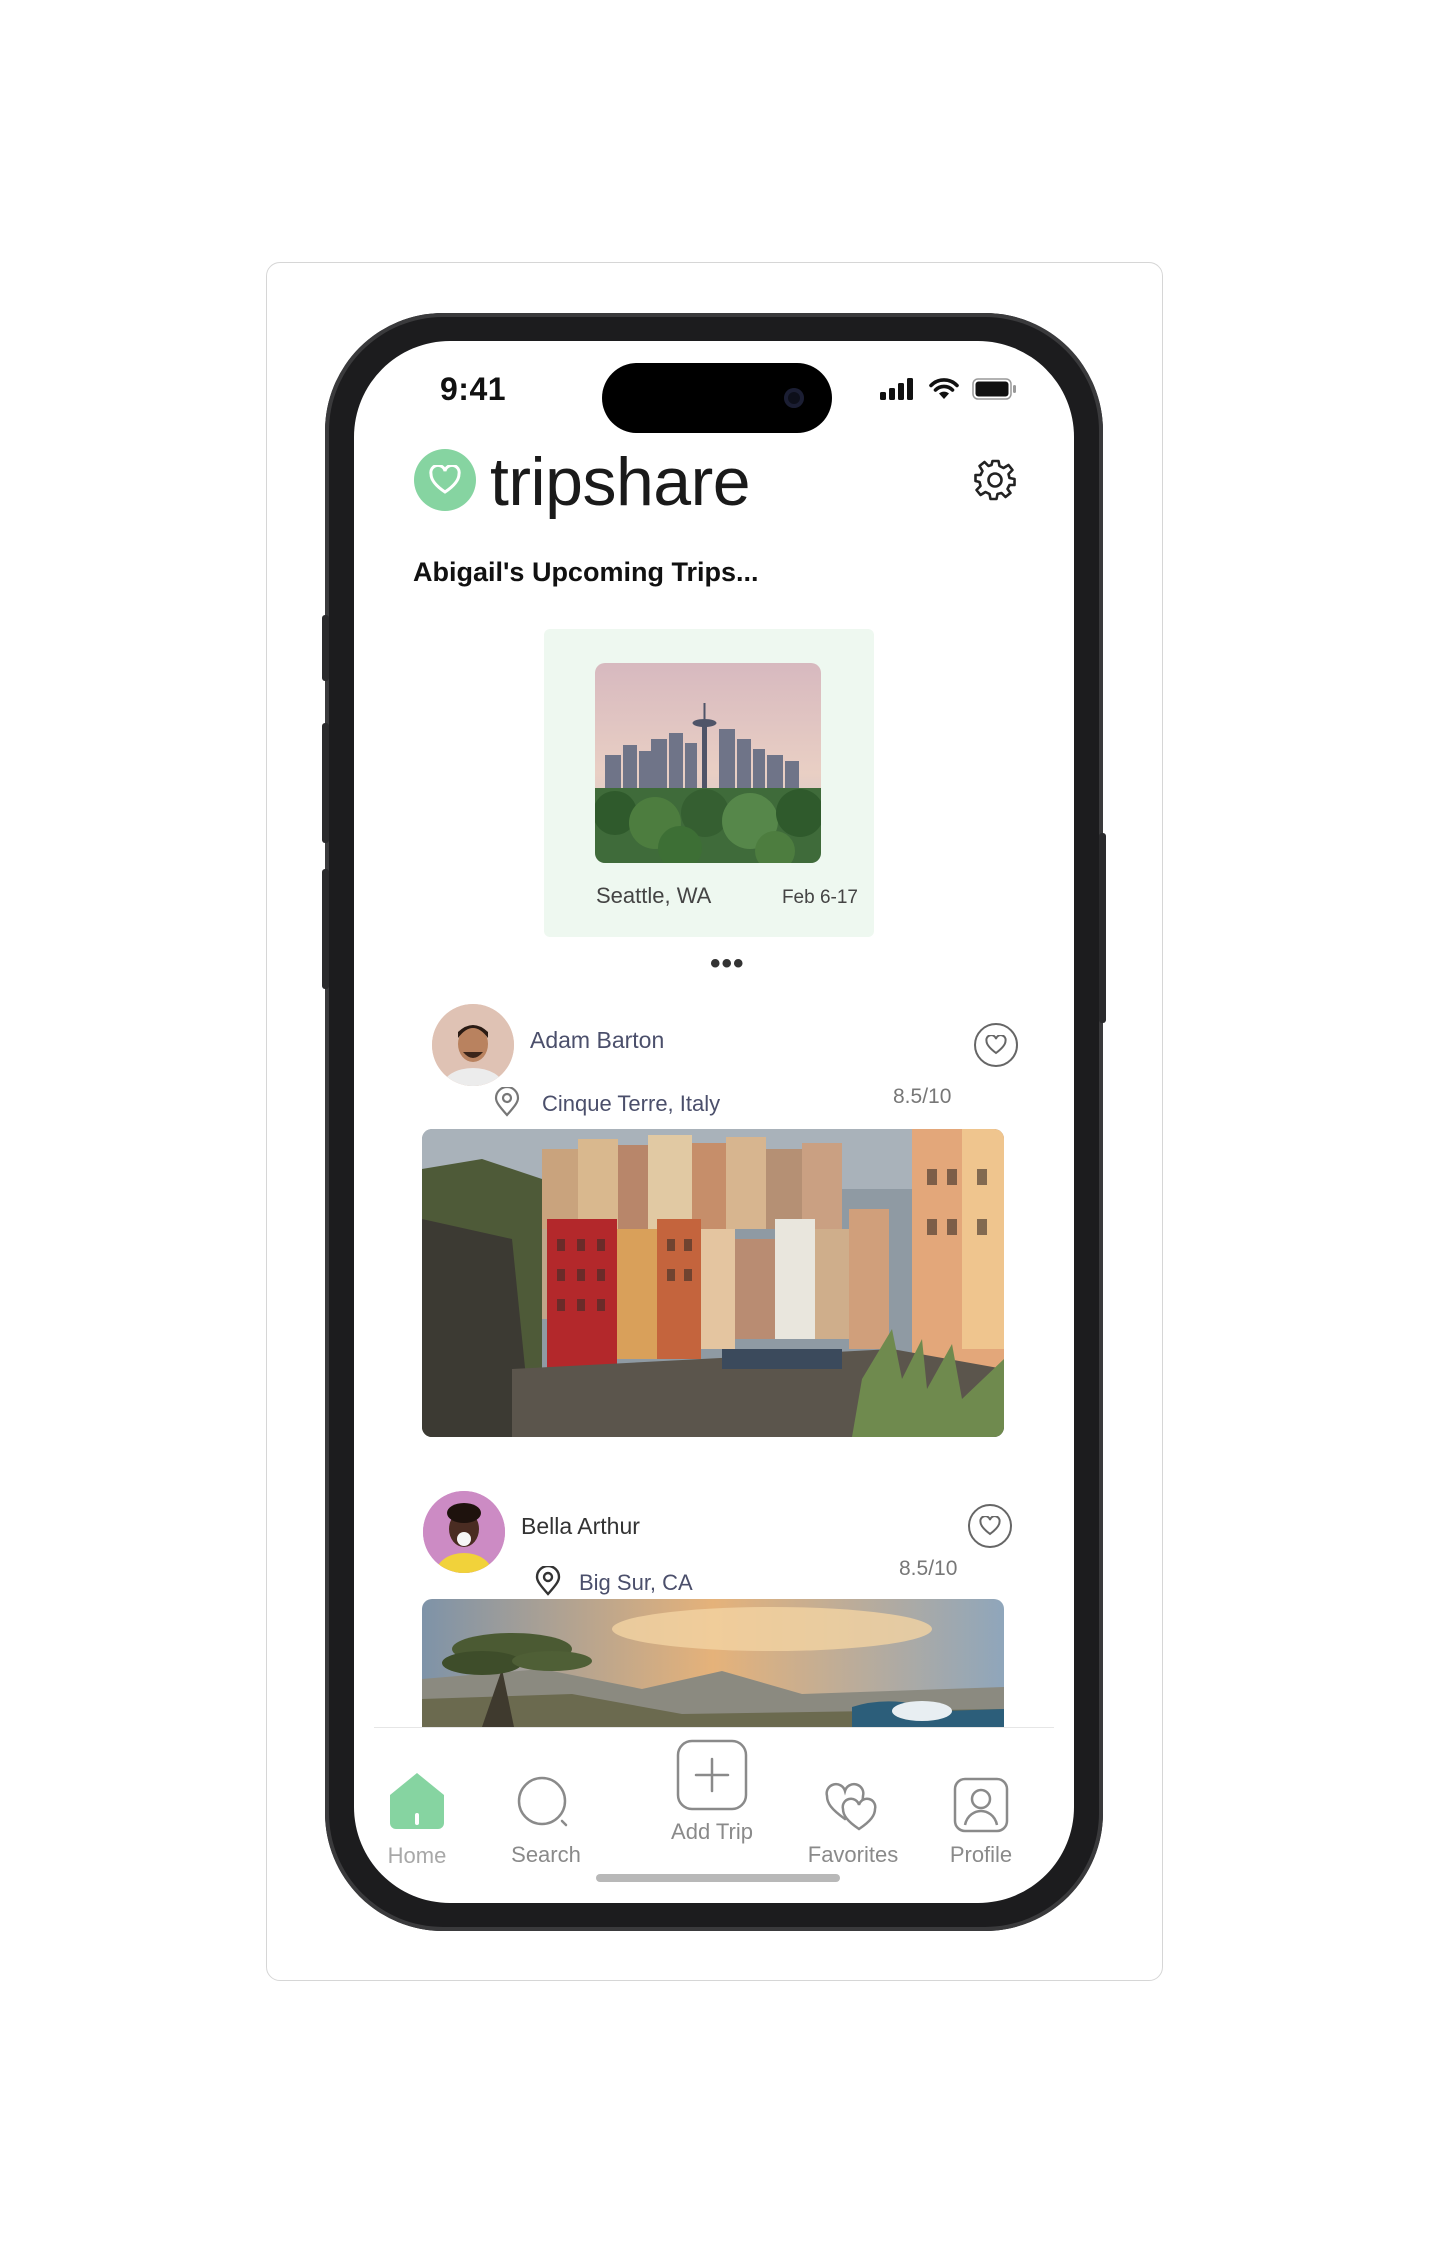  I want to click on nav-profile: Profile, so click(981, 1822).